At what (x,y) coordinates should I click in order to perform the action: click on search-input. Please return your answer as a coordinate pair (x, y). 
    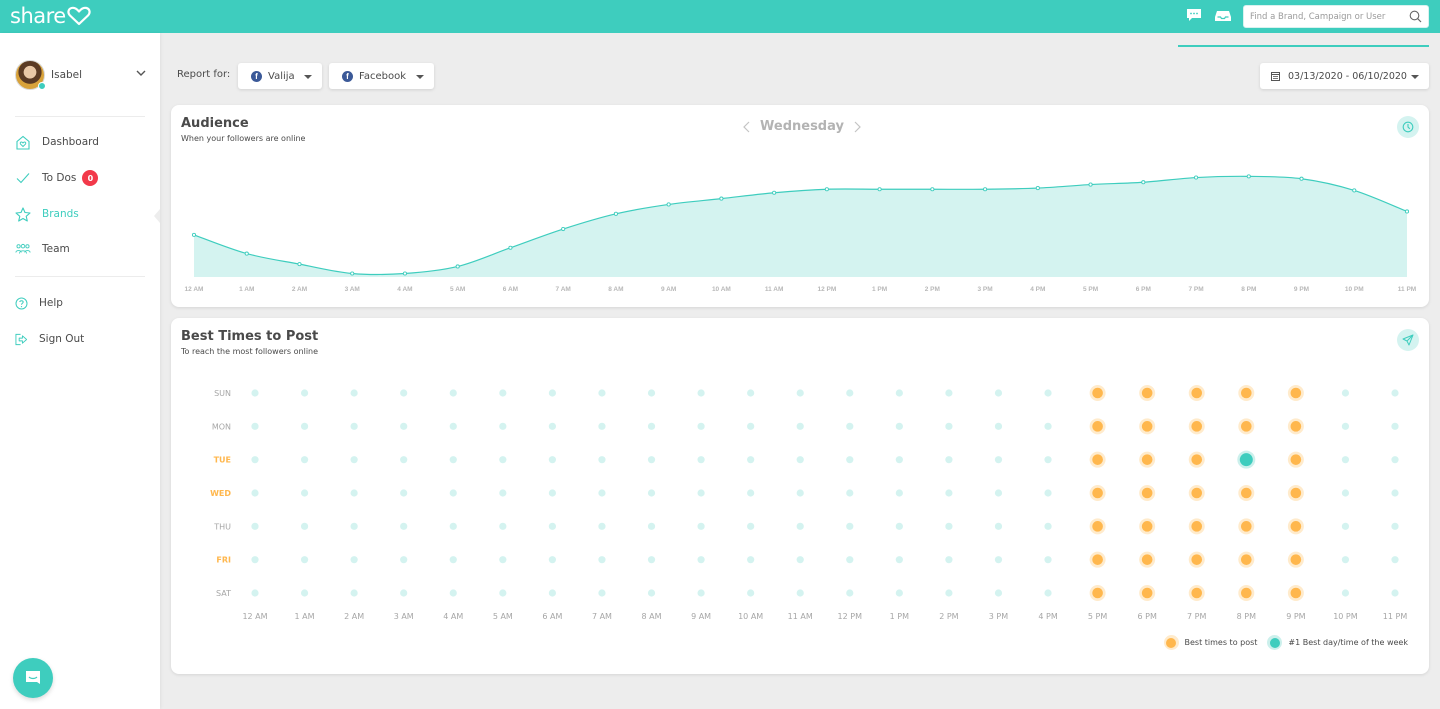
    Looking at the image, I should click on (1324, 16).